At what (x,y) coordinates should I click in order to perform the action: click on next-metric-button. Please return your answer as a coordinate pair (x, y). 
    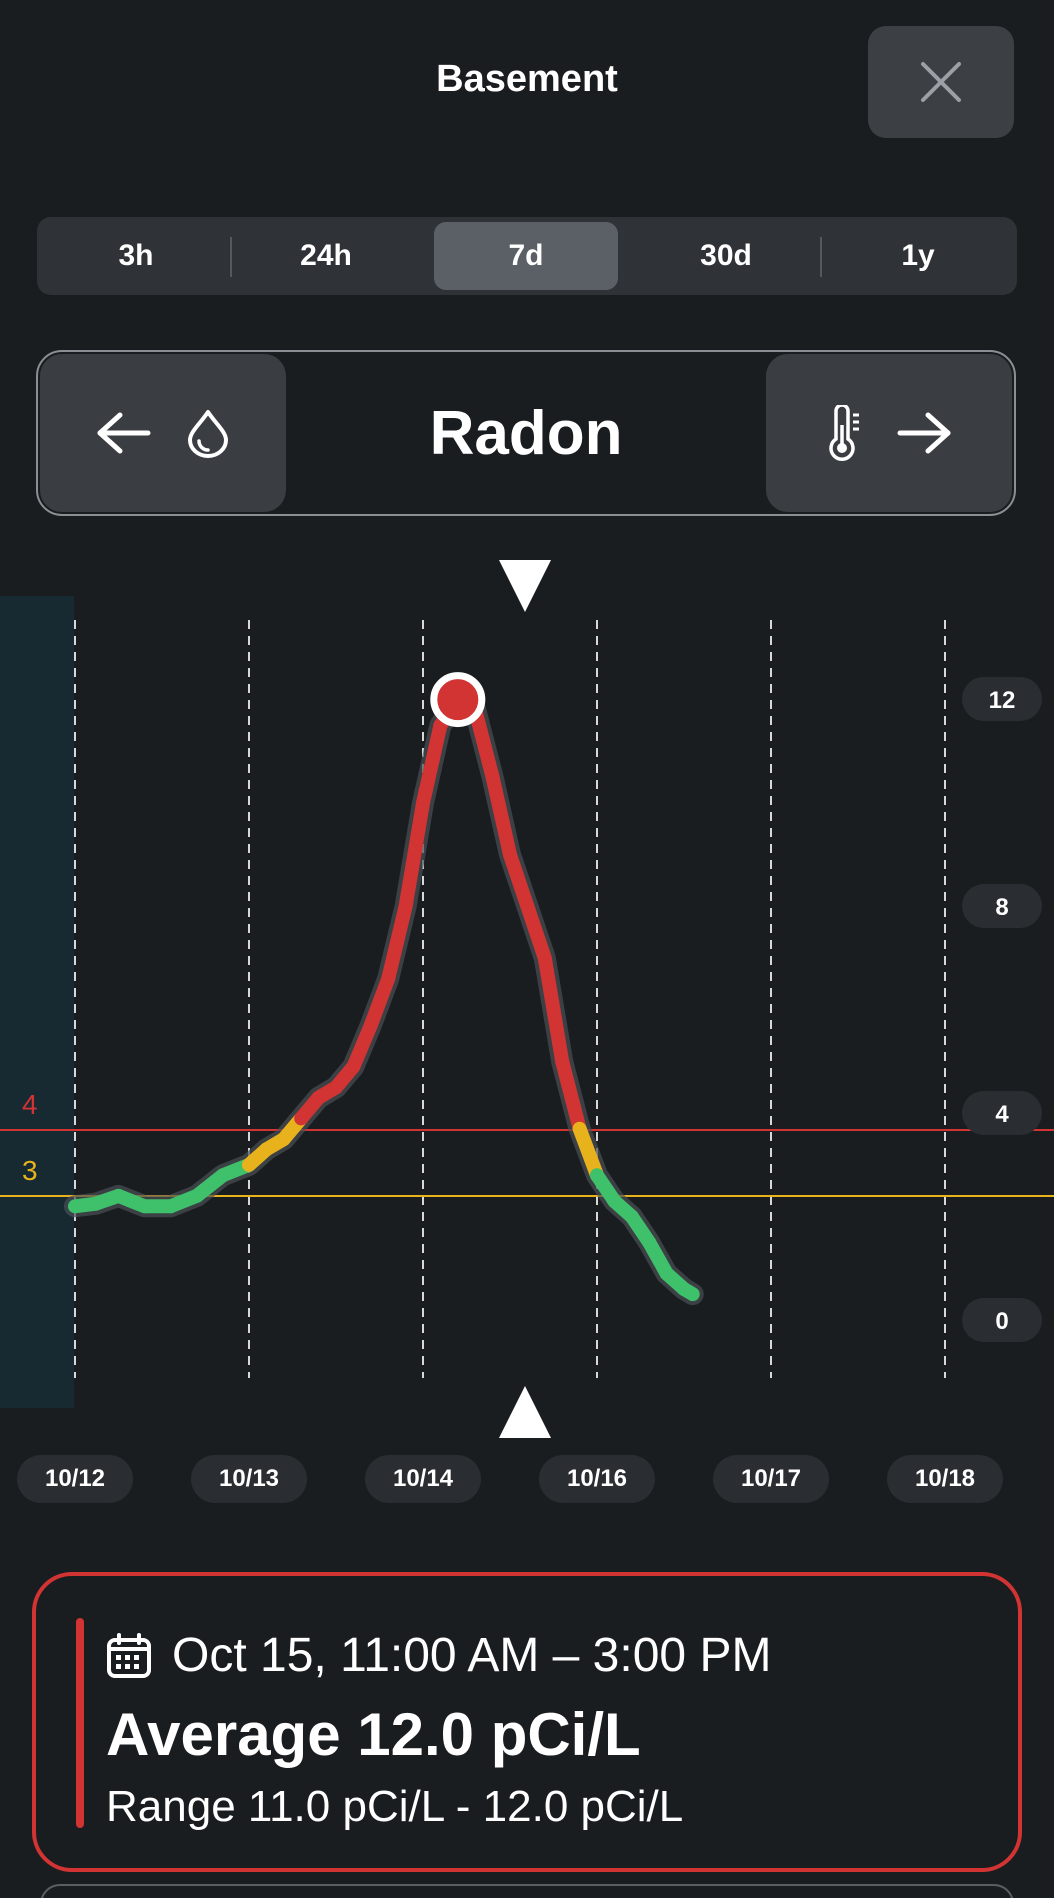
    Looking at the image, I should click on (889, 433).